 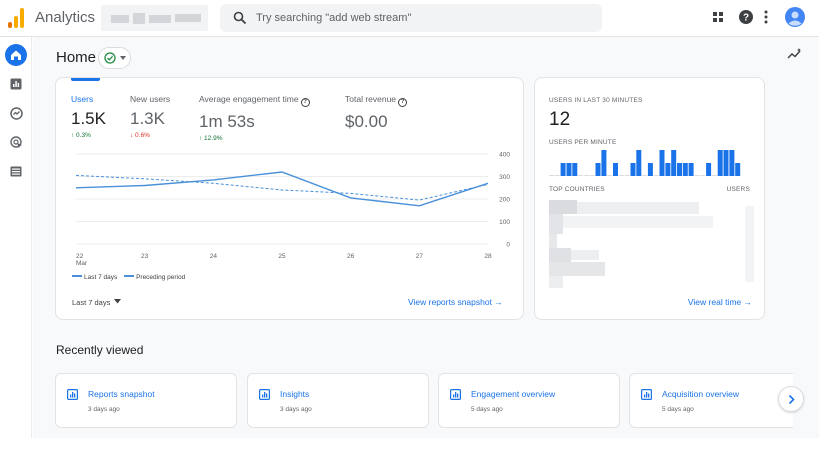 I want to click on explore-icon, so click(x=16, y=113).